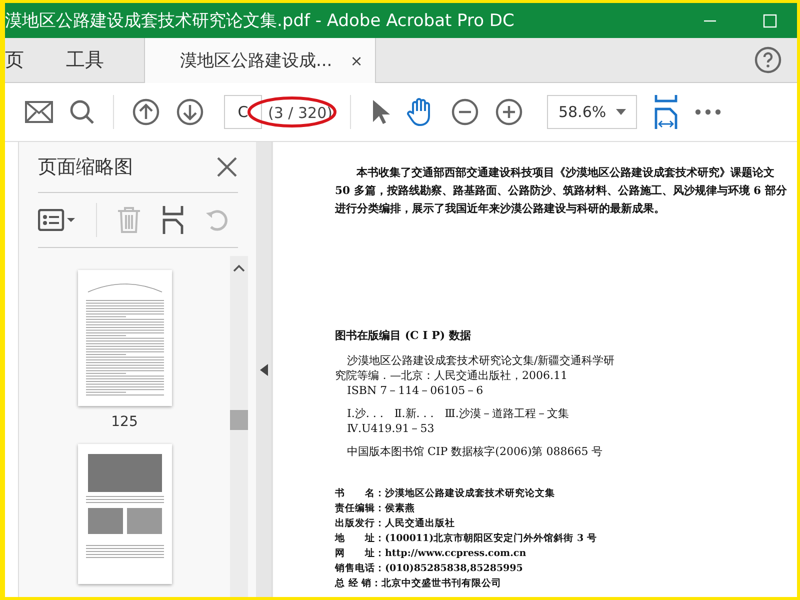 Image resolution: width=800 pixels, height=600 pixels. I want to click on maximize-icon, so click(770, 21).